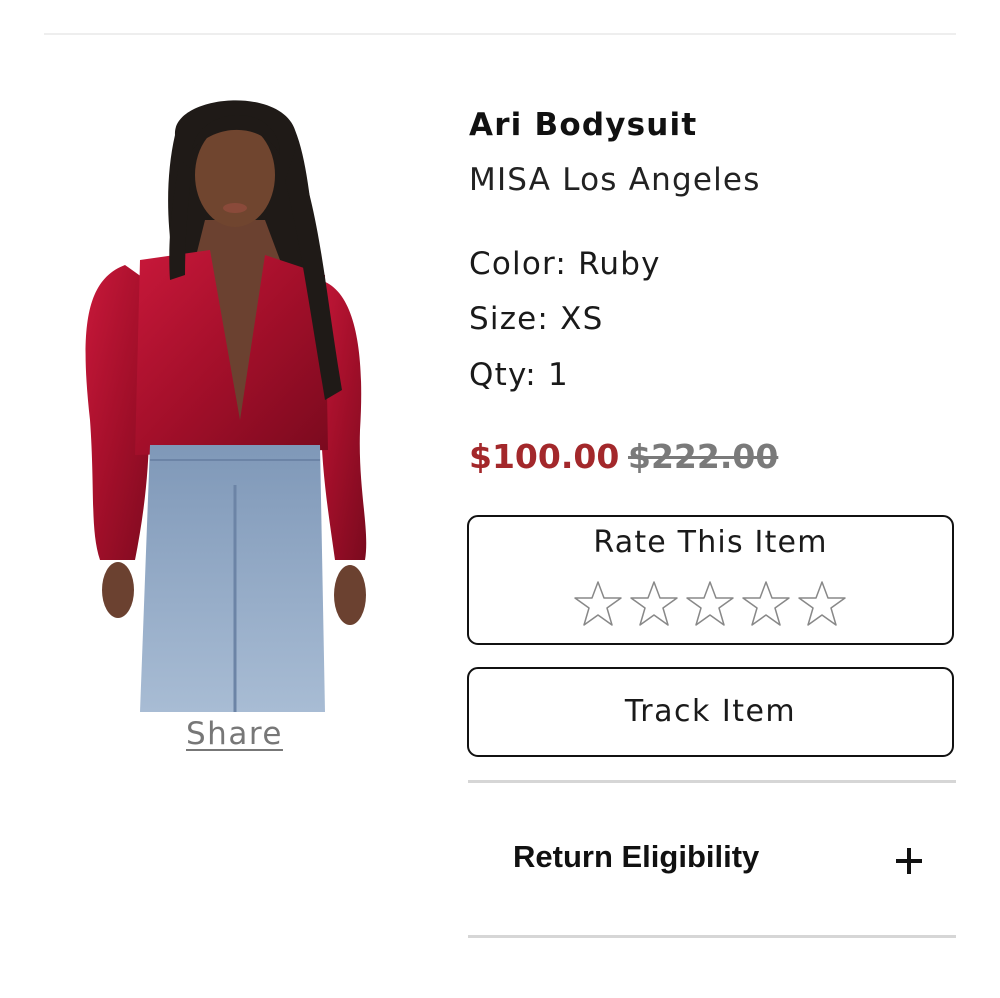 The height and width of the screenshot is (998, 1000). Describe the element at coordinates (536, 319) in the screenshot. I see `product-size: Size: XS` at that location.